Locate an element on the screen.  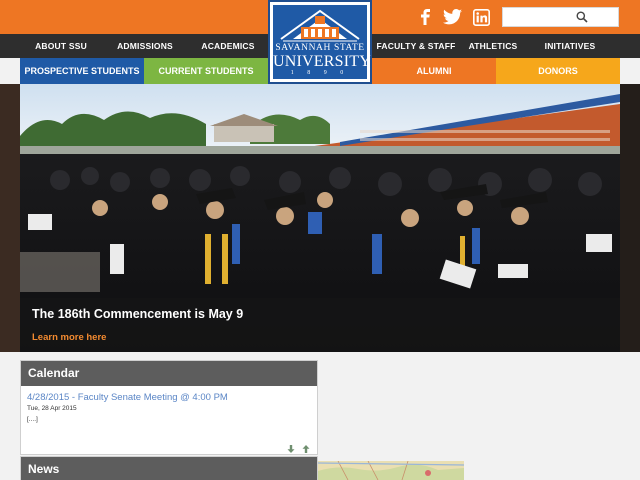
arrow-down-icon is located at coordinates (291, 449).